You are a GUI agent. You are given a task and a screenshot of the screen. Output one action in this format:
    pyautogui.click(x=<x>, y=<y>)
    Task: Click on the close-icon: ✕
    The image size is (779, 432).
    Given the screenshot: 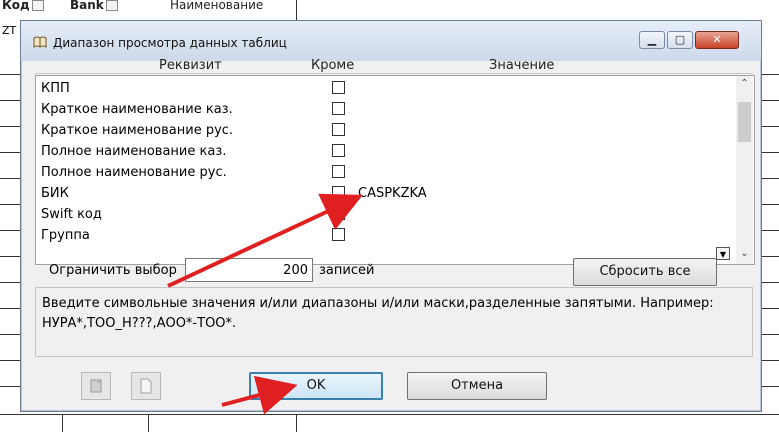 What is the action you would take?
    pyautogui.click(x=717, y=39)
    